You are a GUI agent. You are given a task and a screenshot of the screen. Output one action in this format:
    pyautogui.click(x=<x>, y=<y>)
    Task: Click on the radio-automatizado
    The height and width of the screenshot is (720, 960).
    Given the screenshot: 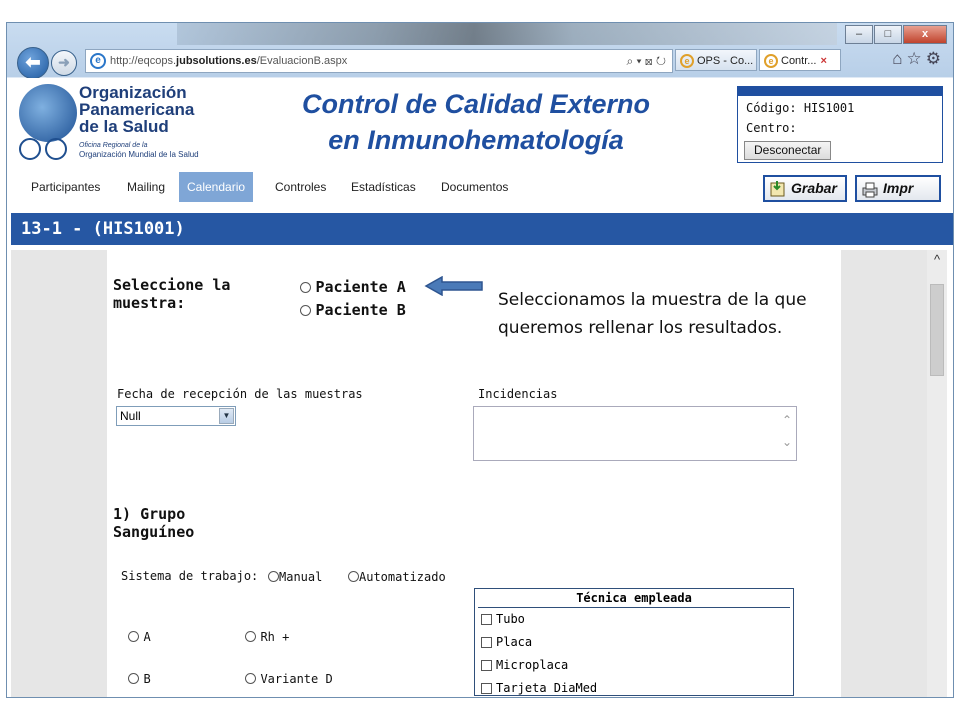 What is the action you would take?
    pyautogui.click(x=353, y=577)
    